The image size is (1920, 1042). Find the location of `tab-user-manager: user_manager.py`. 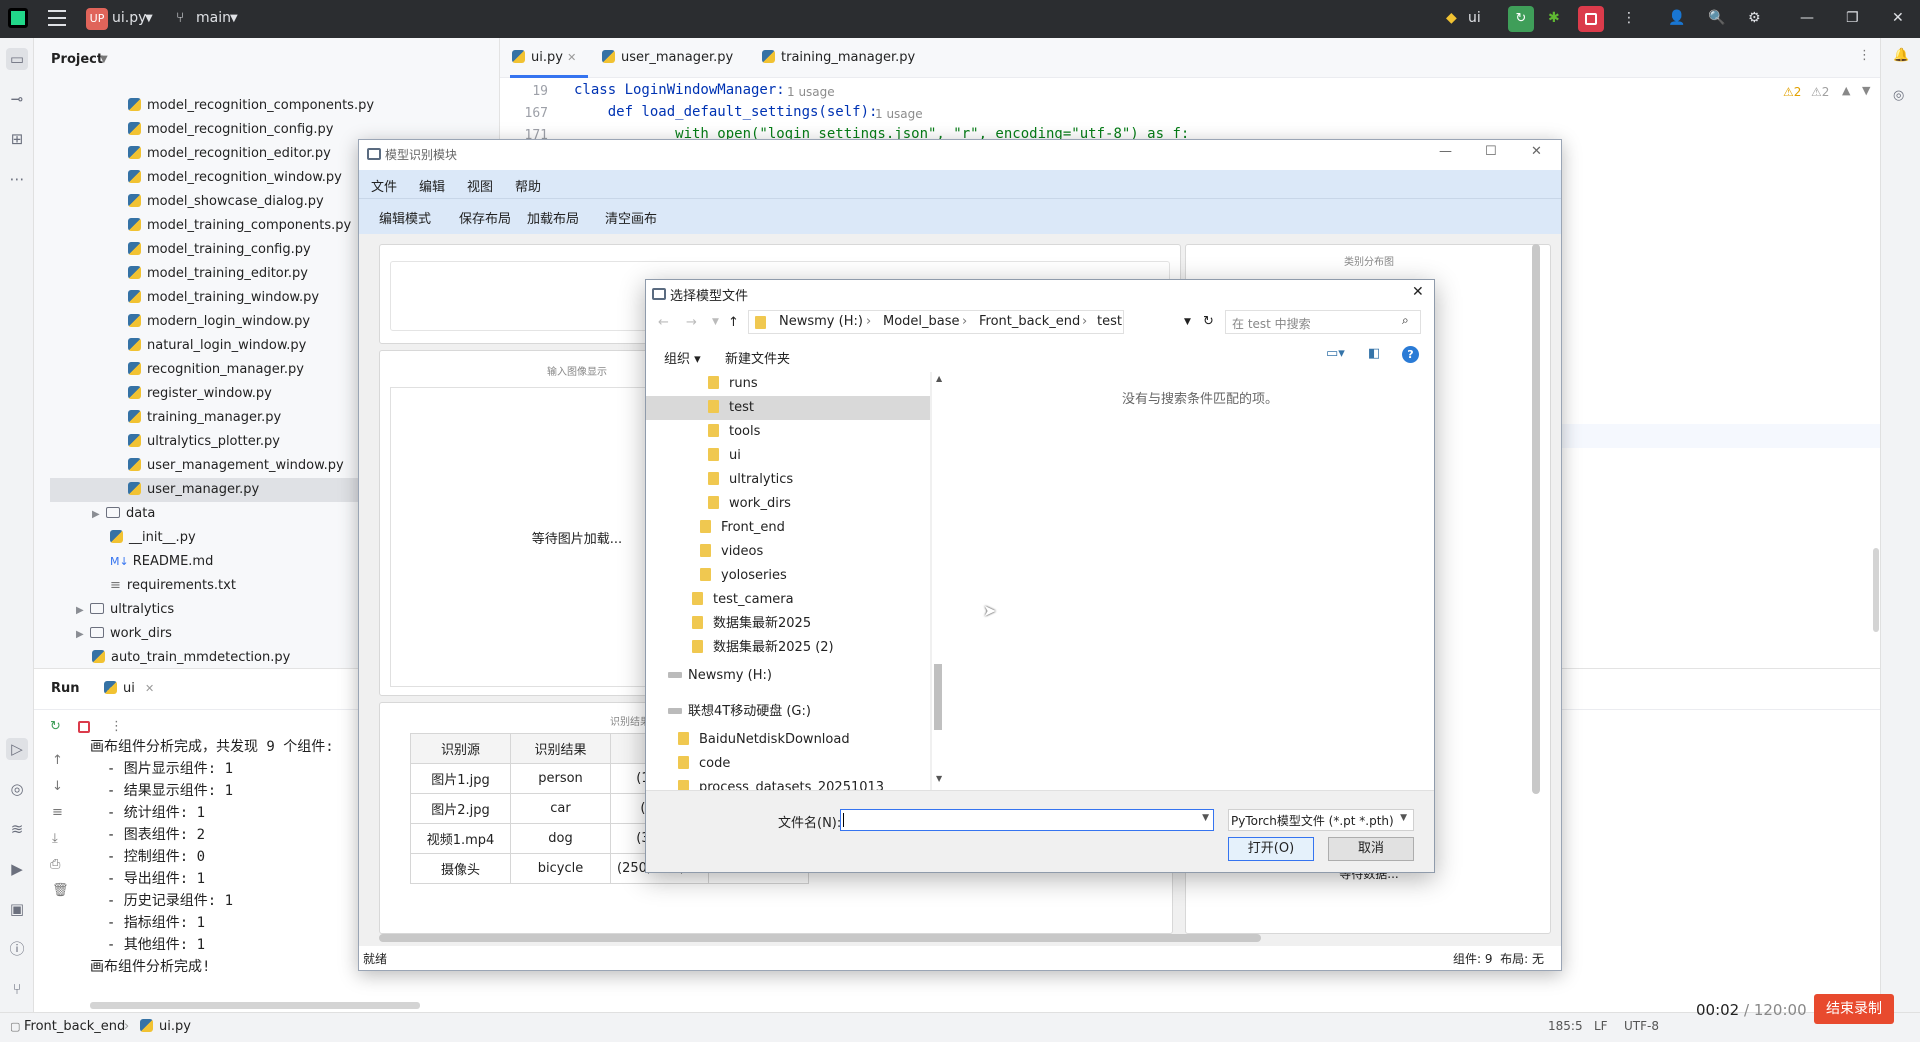

tab-user-manager: user_manager.py is located at coordinates (667, 57).